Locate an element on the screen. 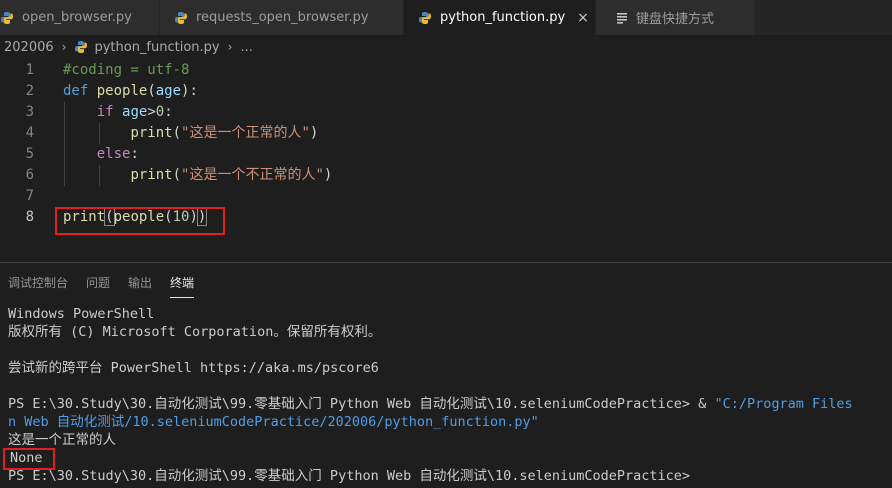 Image resolution: width=892 pixels, height=488 pixels. tab-keyboard-shortcuts: 键盘快捷方式 is located at coordinates (676, 17).